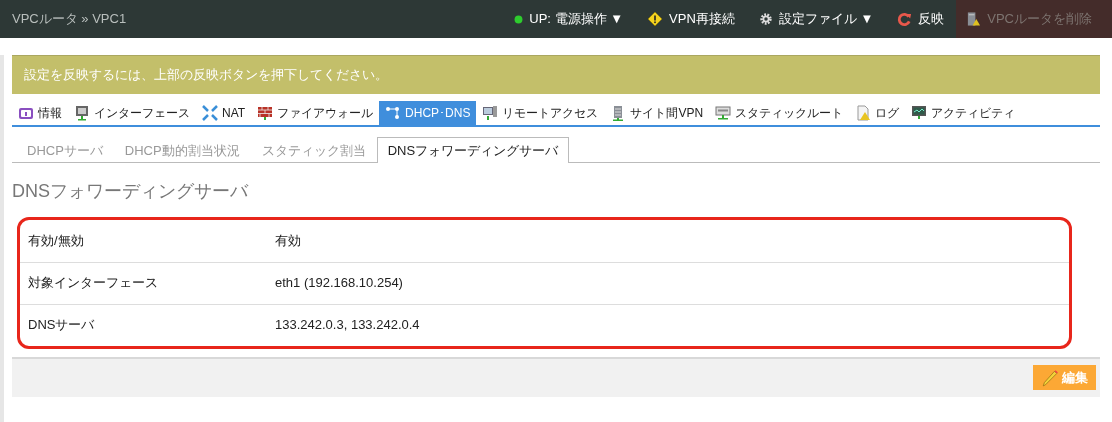 Image resolution: width=1112 pixels, height=422 pixels. What do you see at coordinates (921, 19) in the screenshot?
I see `toolbar-button: 反映` at bounding box center [921, 19].